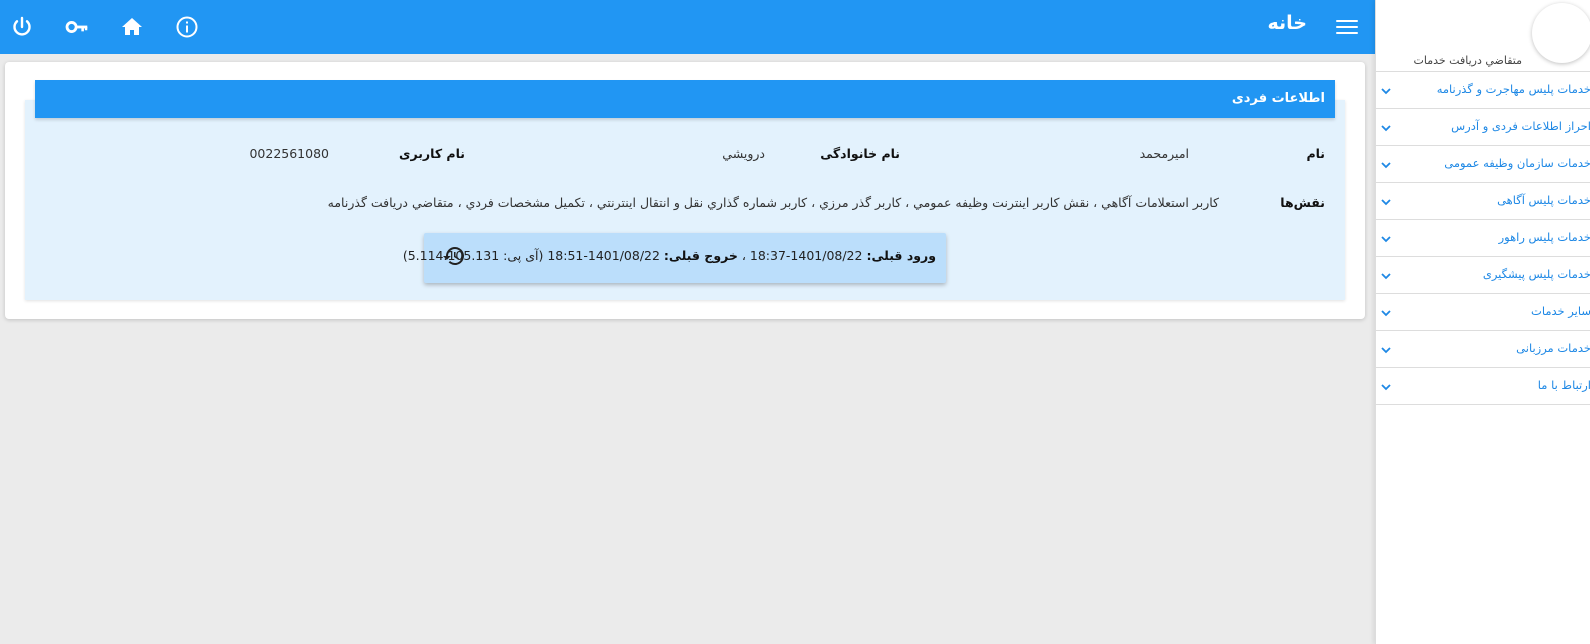 The image size is (1590, 644). Describe the element at coordinates (1561, 33) in the screenshot. I see `avatar` at that location.